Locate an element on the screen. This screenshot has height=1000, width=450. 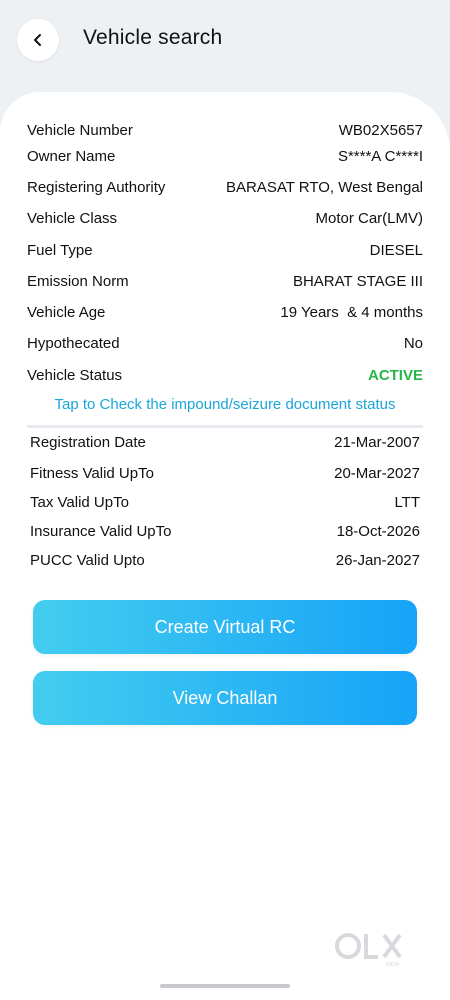
row-owner-name: Owner Name S****A C****I is located at coordinates (225, 156).